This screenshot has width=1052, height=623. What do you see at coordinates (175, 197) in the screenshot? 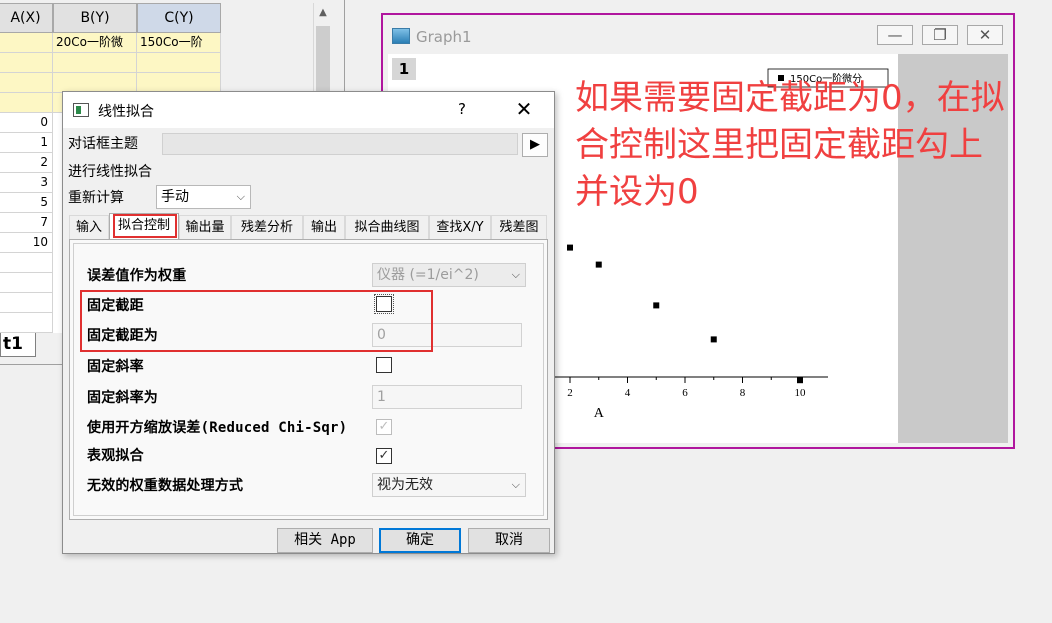
I see `recalc-value: 手动` at bounding box center [175, 197].